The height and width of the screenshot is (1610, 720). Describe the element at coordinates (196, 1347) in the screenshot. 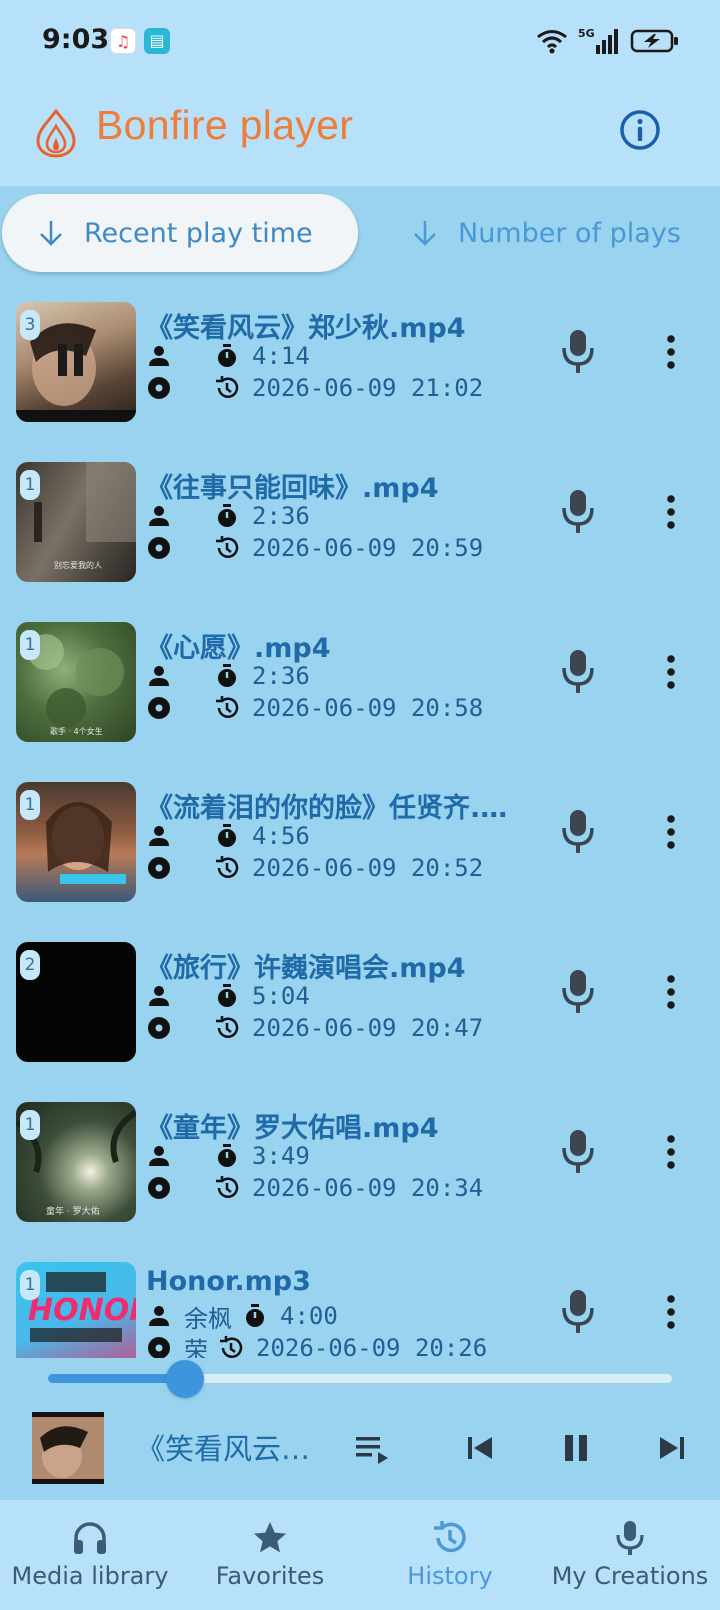

I see `track-album: 荣` at that location.